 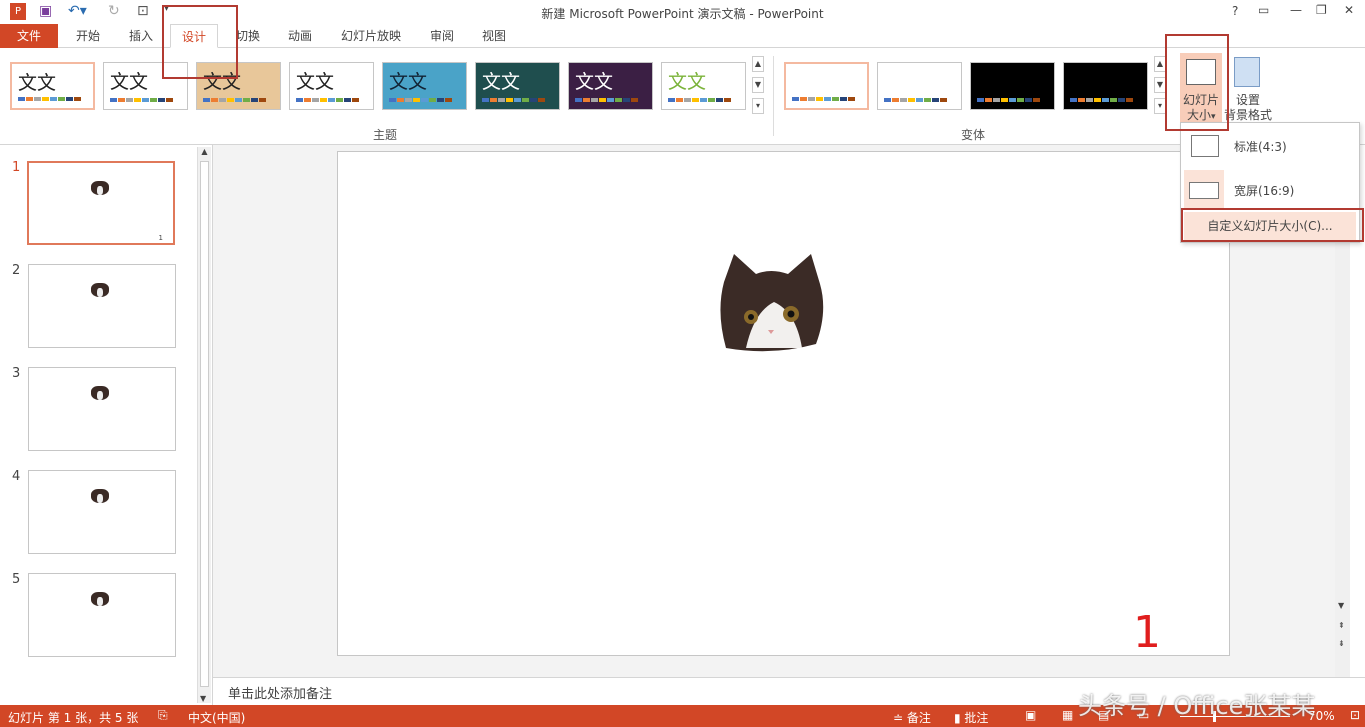 What do you see at coordinates (1197, 706) in the screenshot?
I see `watermark: 头条号 / Office张某某` at bounding box center [1197, 706].